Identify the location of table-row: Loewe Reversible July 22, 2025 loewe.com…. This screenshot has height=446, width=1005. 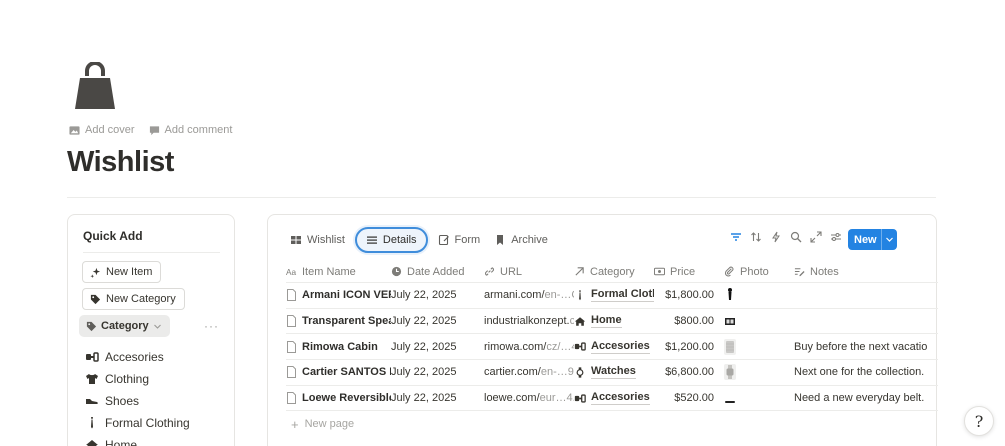
(612, 399).